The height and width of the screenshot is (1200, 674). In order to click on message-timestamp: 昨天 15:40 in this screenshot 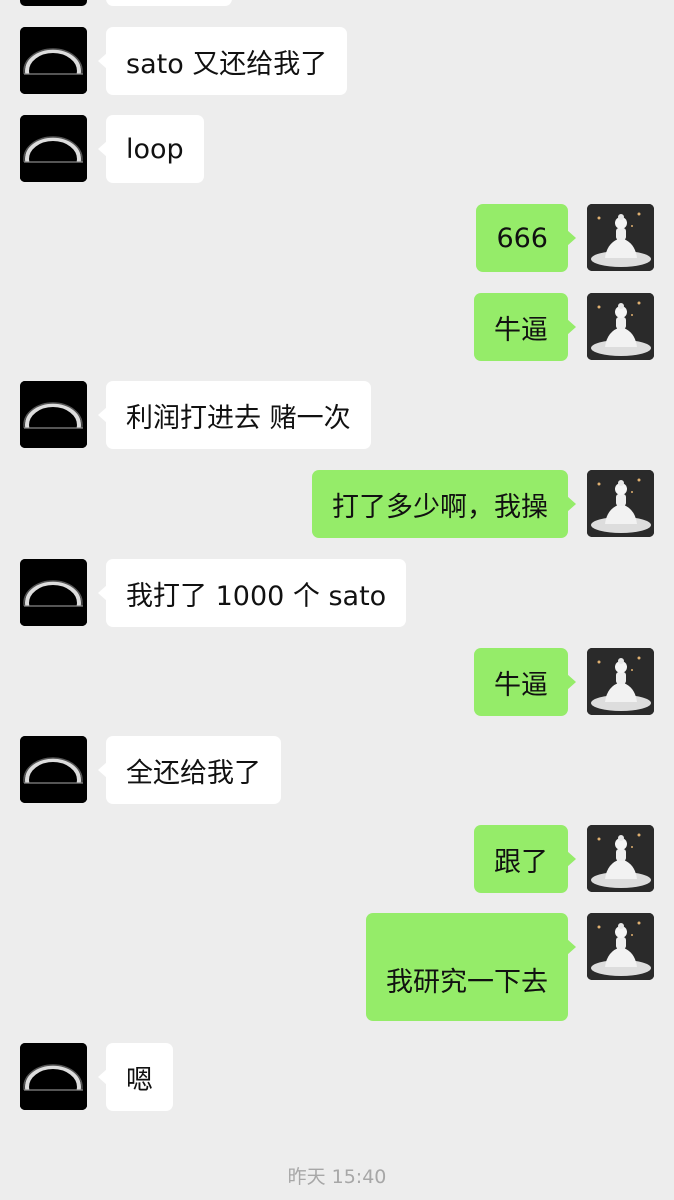, I will do `click(337, 1177)`.